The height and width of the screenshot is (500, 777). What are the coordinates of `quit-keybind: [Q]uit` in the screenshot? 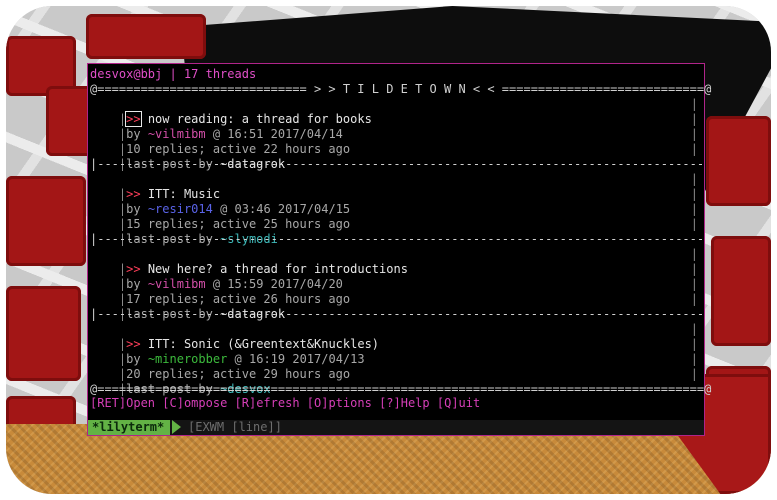 It's located at (458, 403).